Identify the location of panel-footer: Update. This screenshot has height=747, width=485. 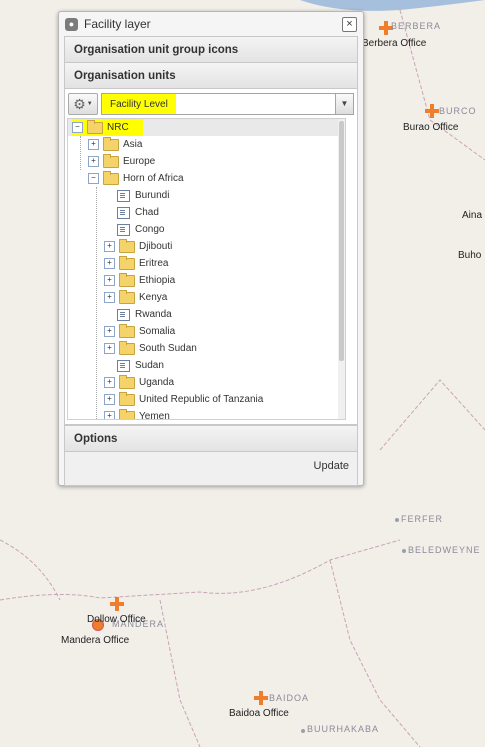
(211, 469).